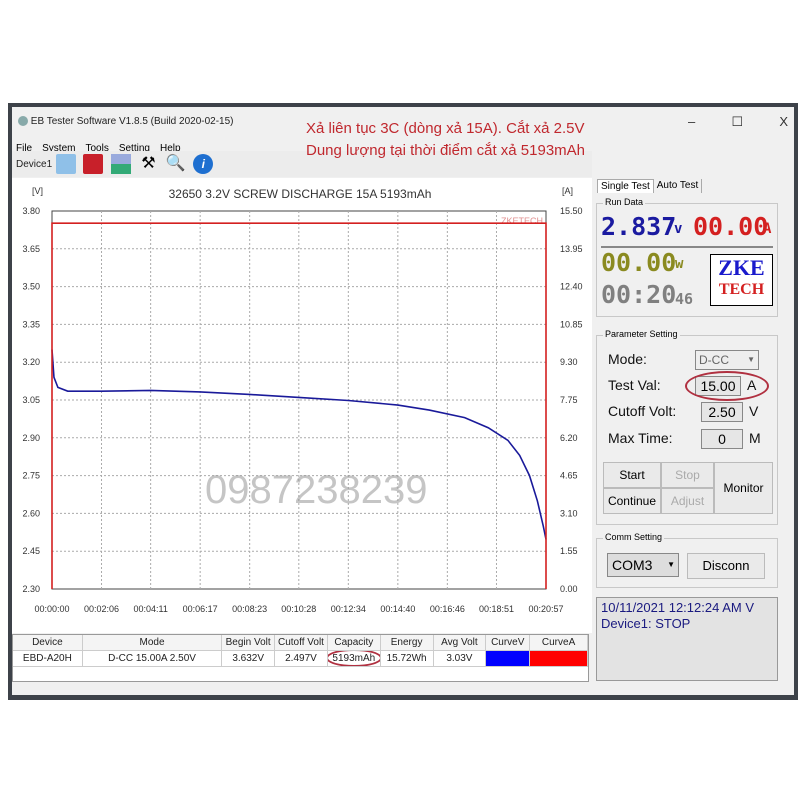  Describe the element at coordinates (407, 658) in the screenshot. I see `table-cell: 15.72Wh` at that location.